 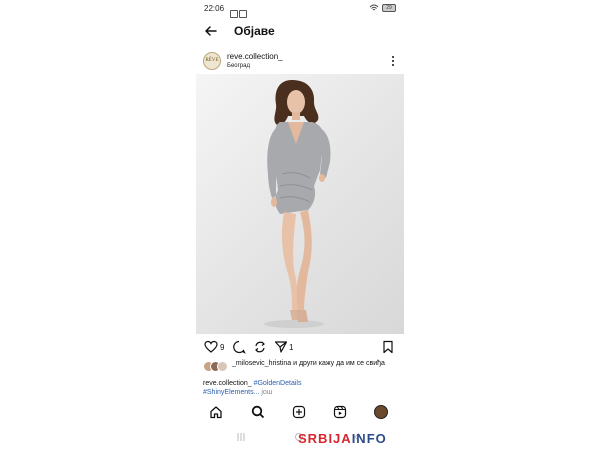 I want to click on liker-username: _milosevic_hristina, so click(x=261, y=363).